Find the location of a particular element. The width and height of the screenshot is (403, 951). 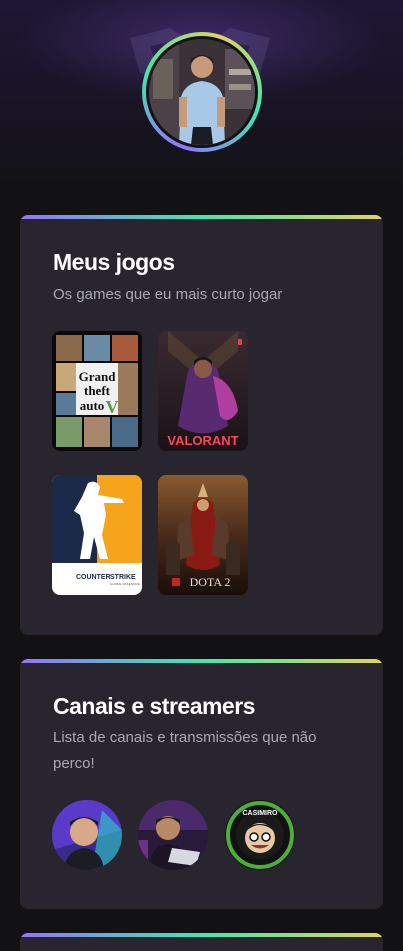

streamers-title: Canais e streamers is located at coordinates (154, 706).